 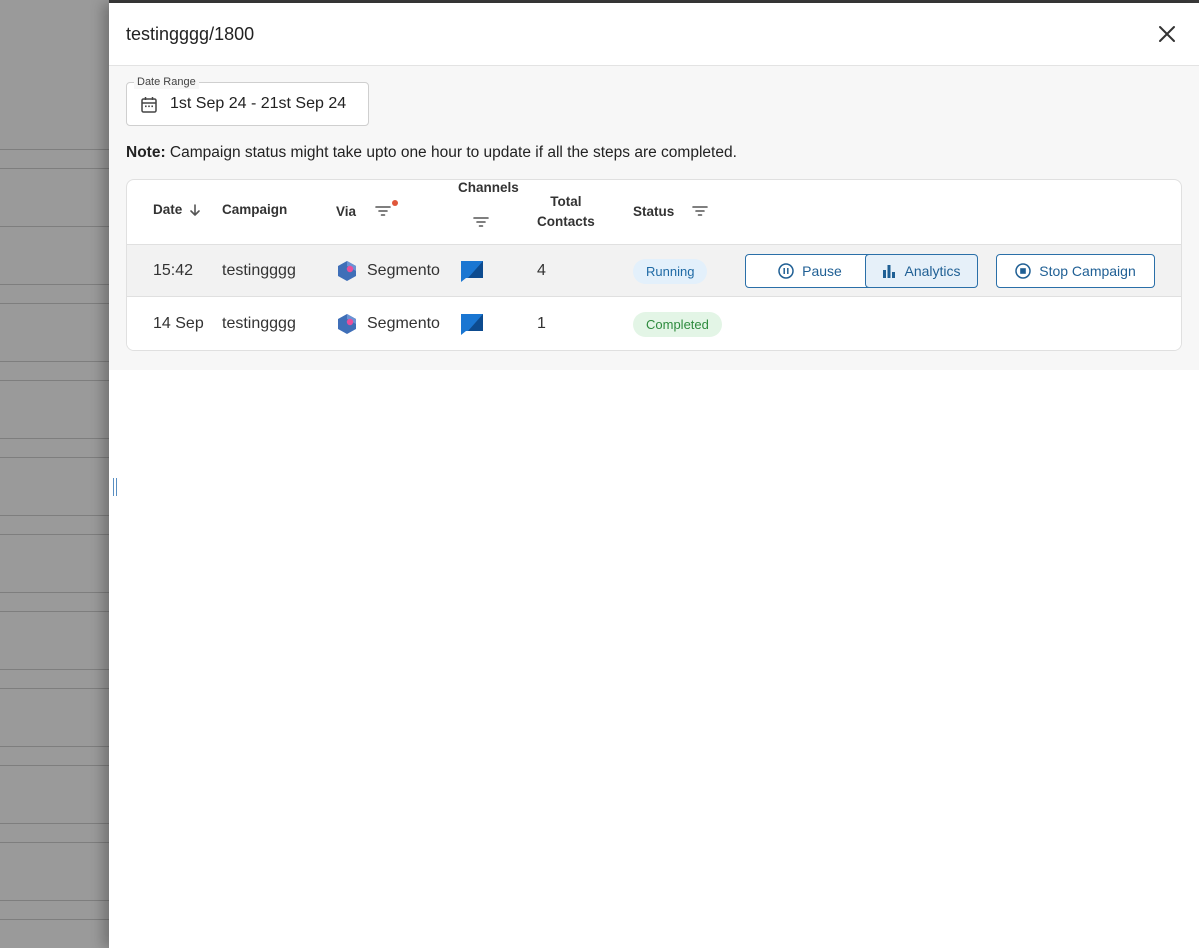 I want to click on table-row: 14 Sep testingggg Segmento 1 Completed, so click(x=654, y=324).